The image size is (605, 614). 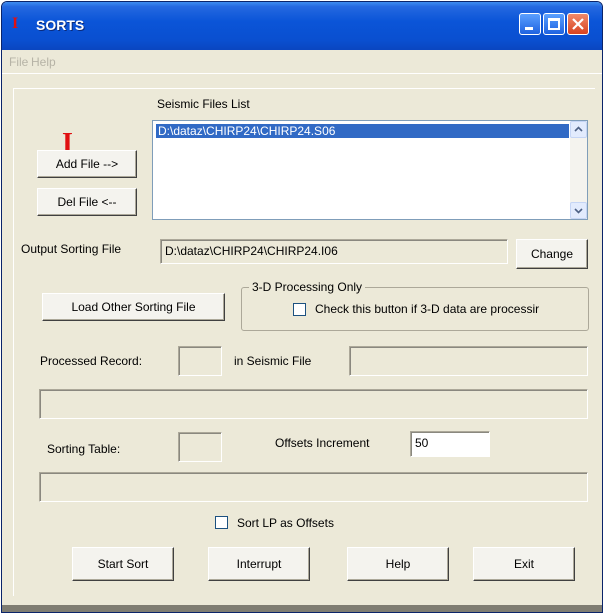 I want to click on list-item: D:\dataz\CHIRP24\CHIRP24.S06, so click(x=362, y=131).